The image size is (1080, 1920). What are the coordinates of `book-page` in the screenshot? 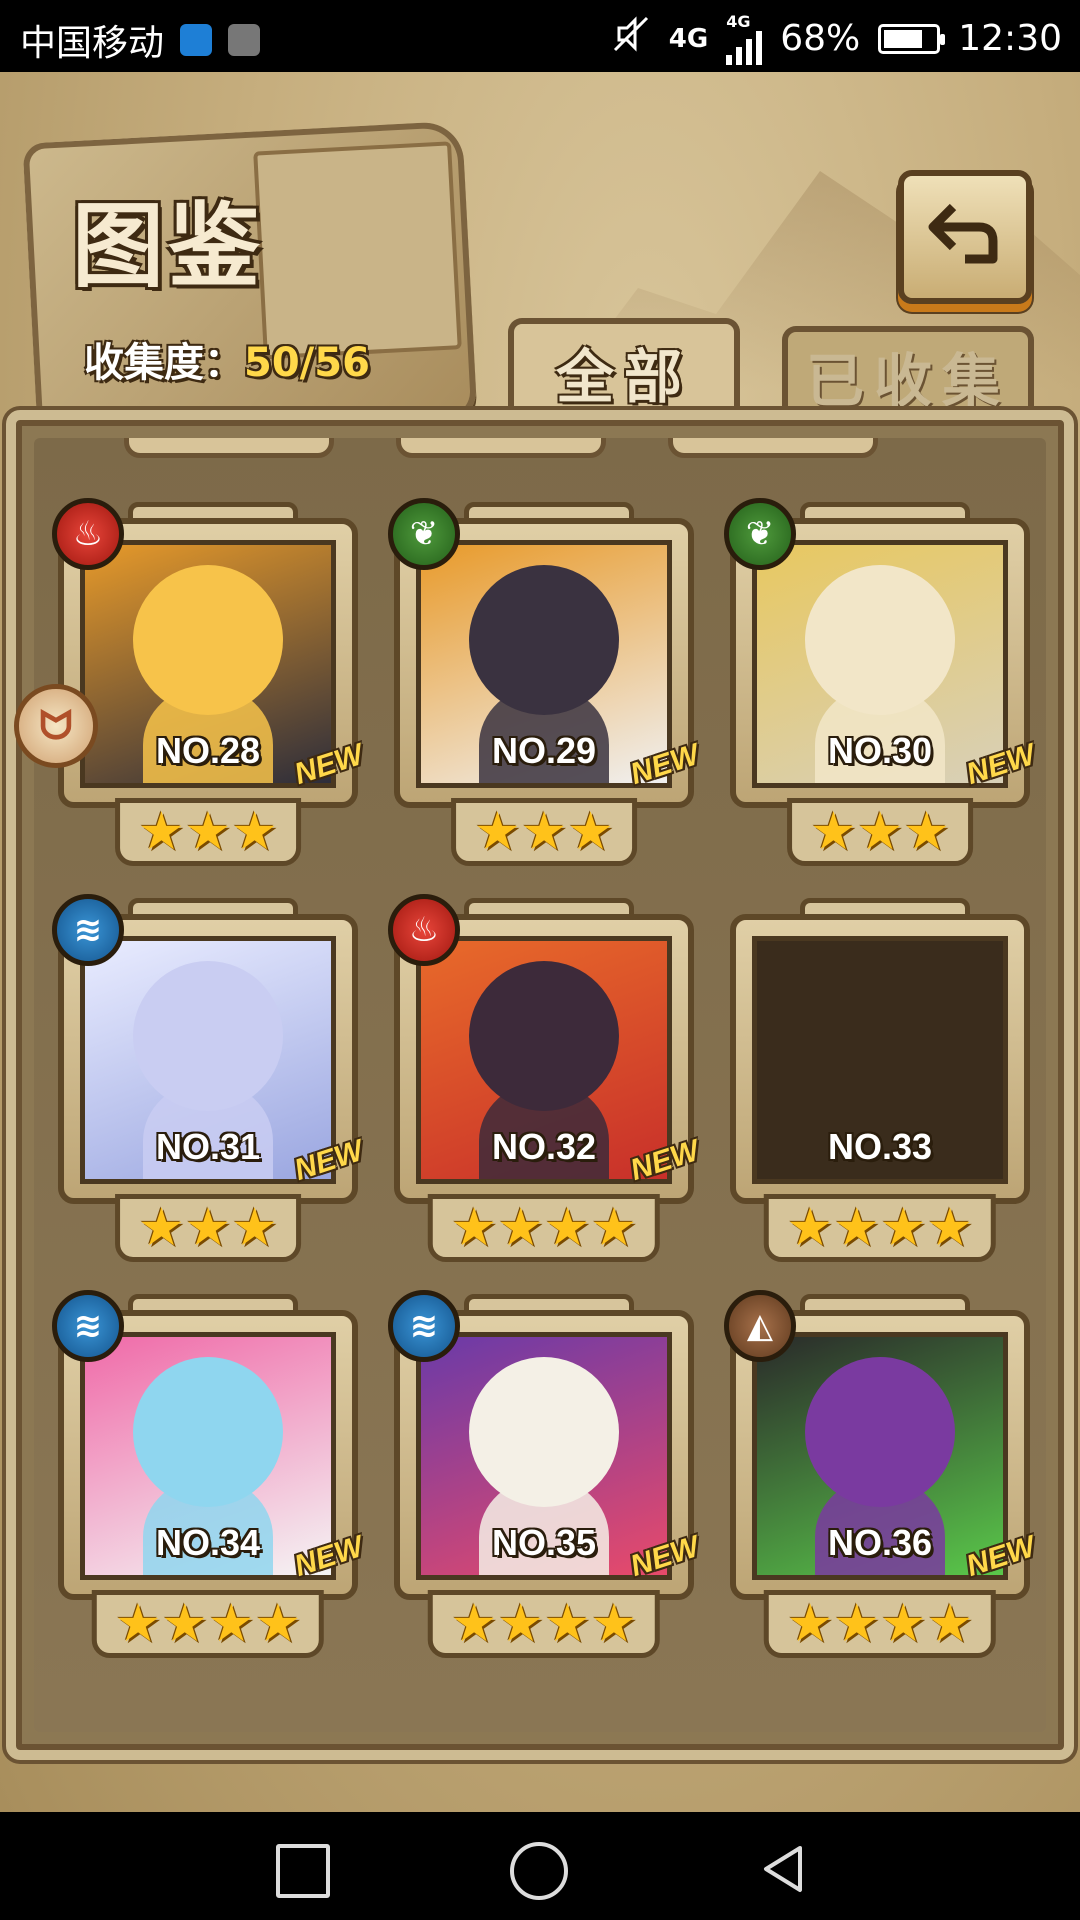 It's located at (357, 250).